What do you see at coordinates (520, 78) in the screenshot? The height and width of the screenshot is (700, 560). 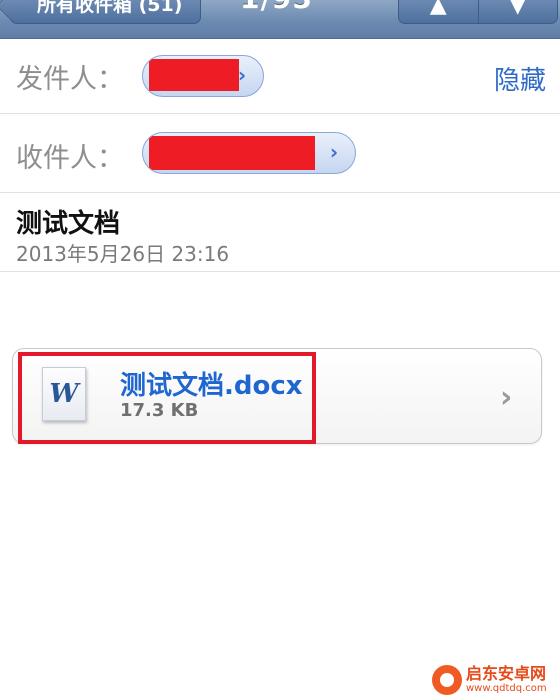 I see `hide-details-link: 隐藏` at bounding box center [520, 78].